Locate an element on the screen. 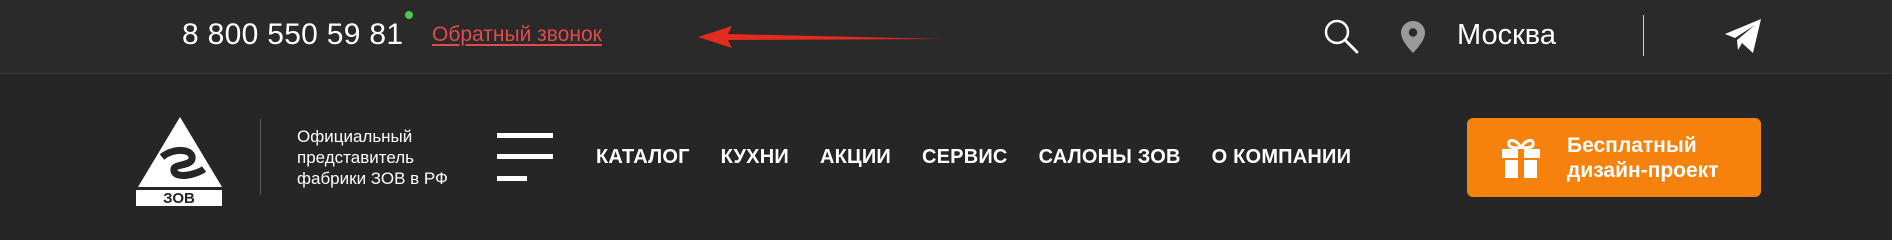  cta-label: Бесплатный дизайн-проект is located at coordinates (1642, 158).